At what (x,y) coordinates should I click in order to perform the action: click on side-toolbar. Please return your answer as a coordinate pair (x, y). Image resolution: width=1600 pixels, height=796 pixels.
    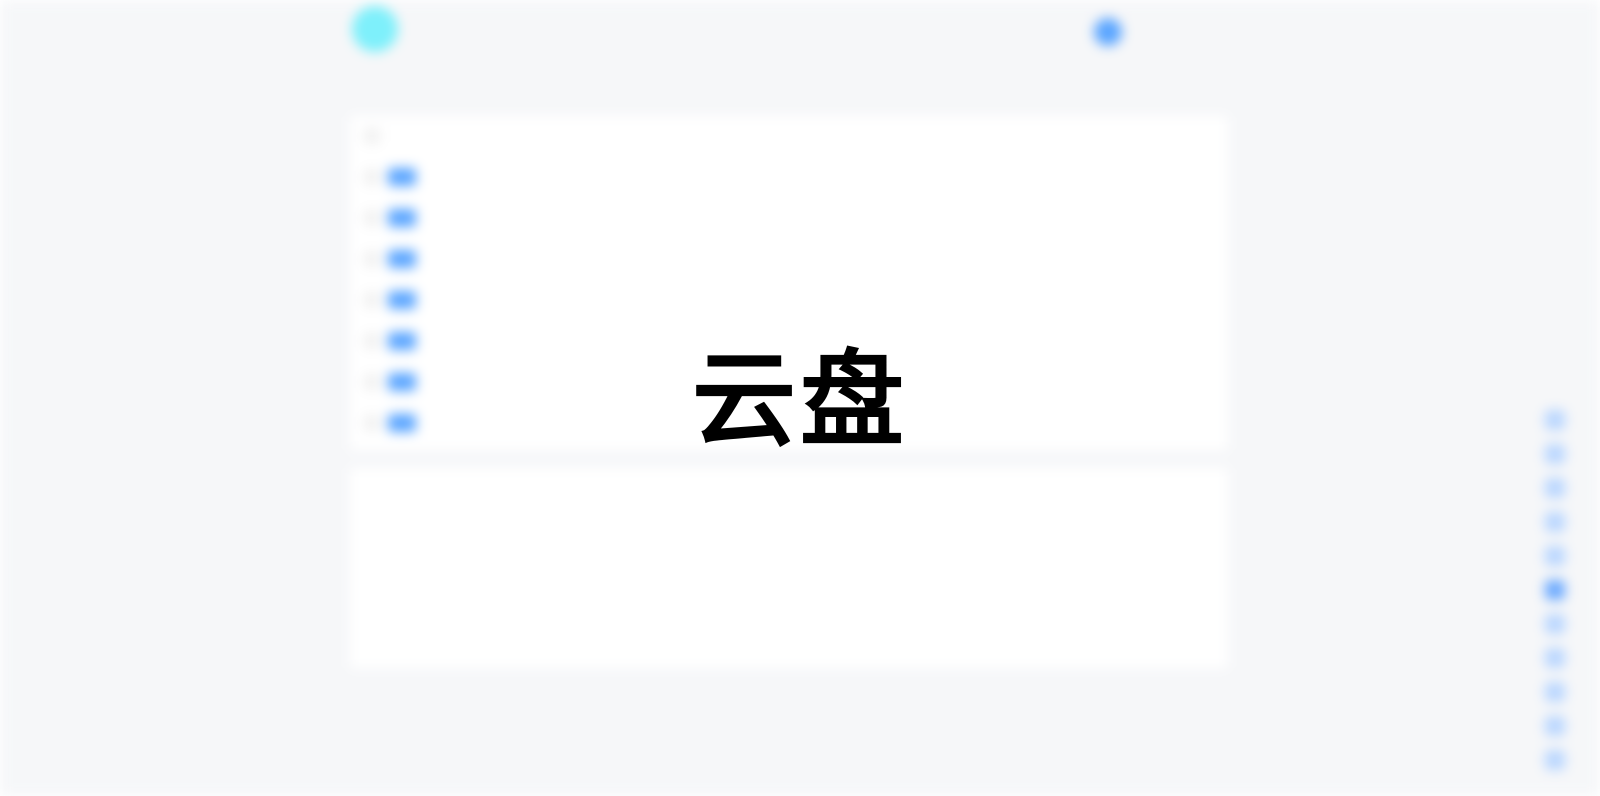
    Looking at the image, I should click on (1555, 590).